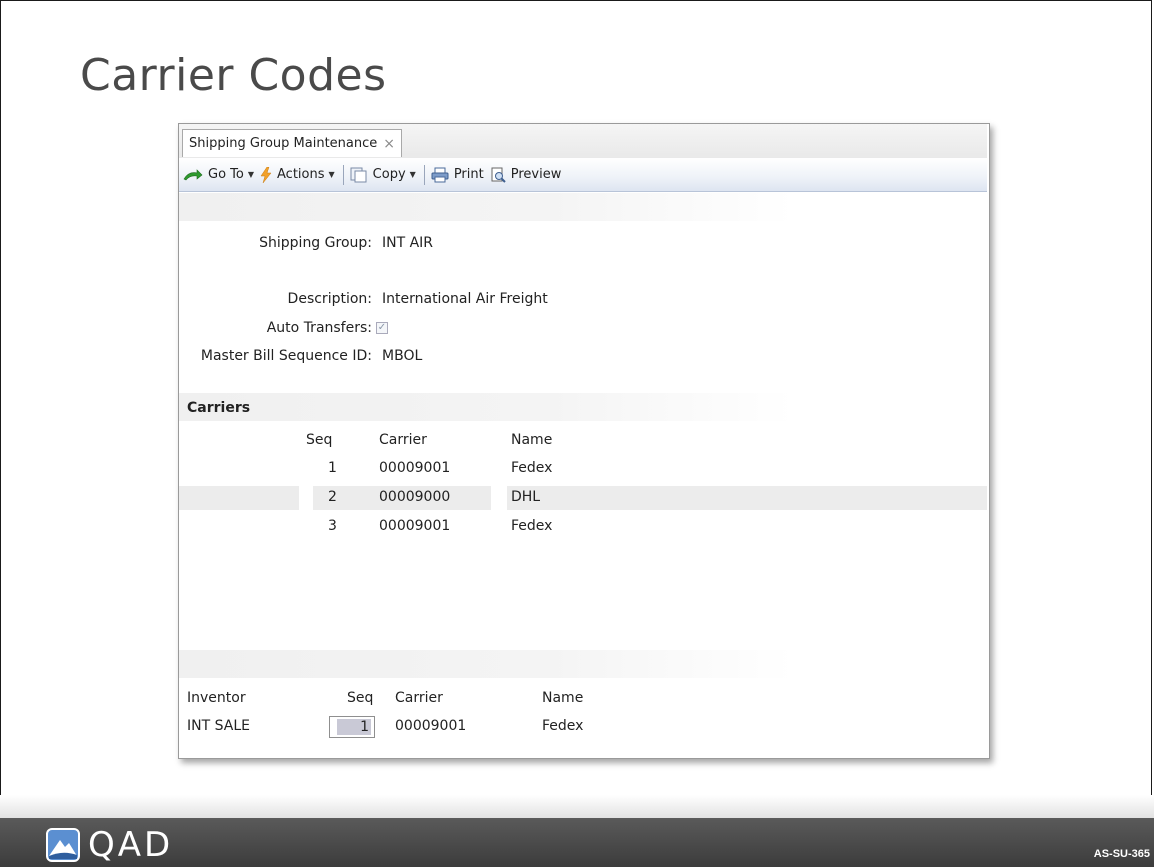 This screenshot has width=1154, height=867. I want to click on row-seq: 1, so click(332, 468).